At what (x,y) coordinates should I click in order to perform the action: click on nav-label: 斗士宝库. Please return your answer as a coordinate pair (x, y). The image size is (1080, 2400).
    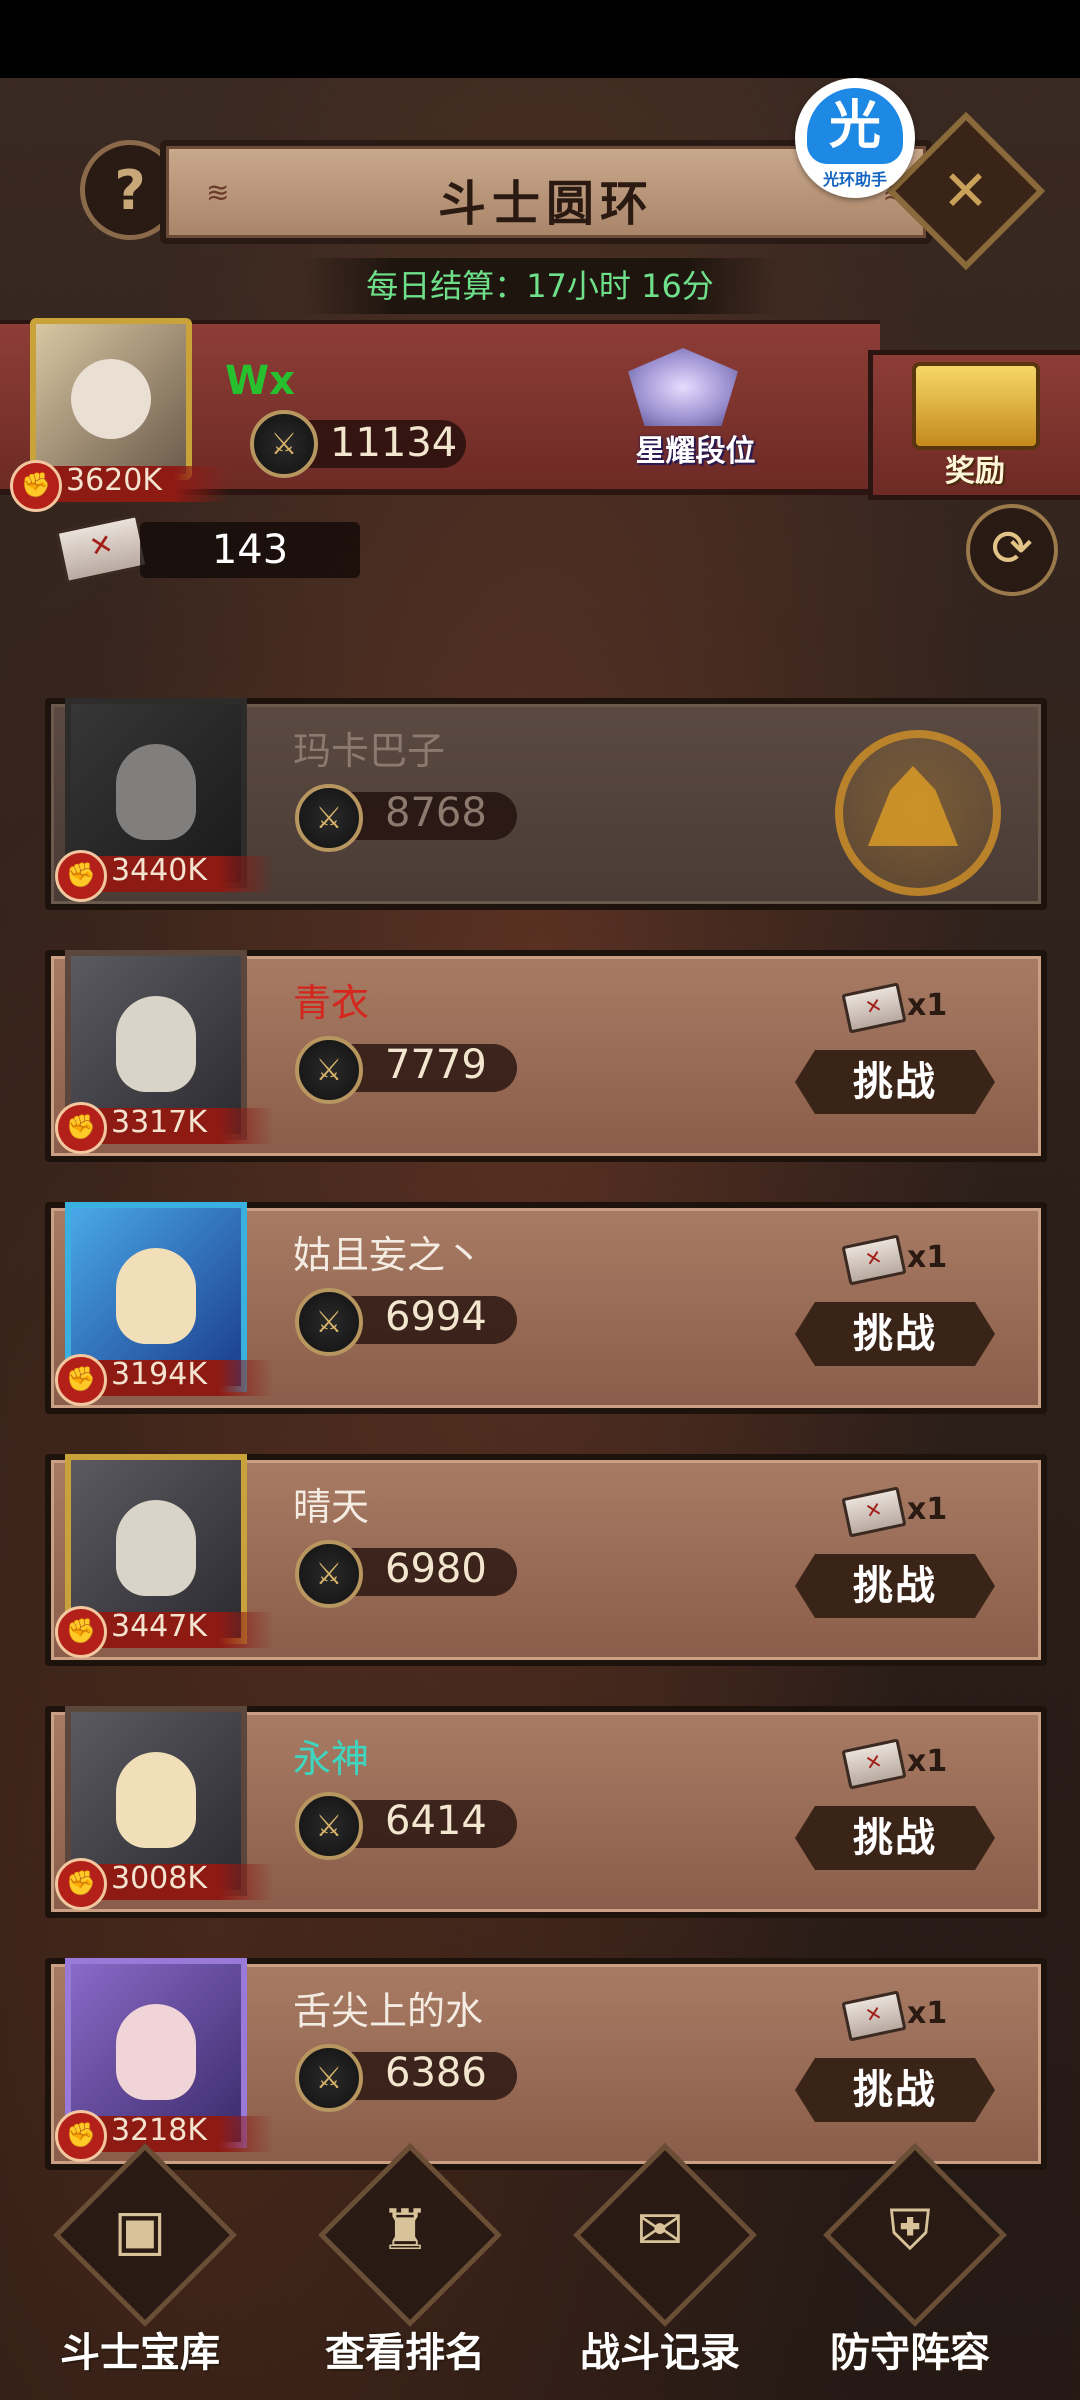
    Looking at the image, I should click on (140, 2353).